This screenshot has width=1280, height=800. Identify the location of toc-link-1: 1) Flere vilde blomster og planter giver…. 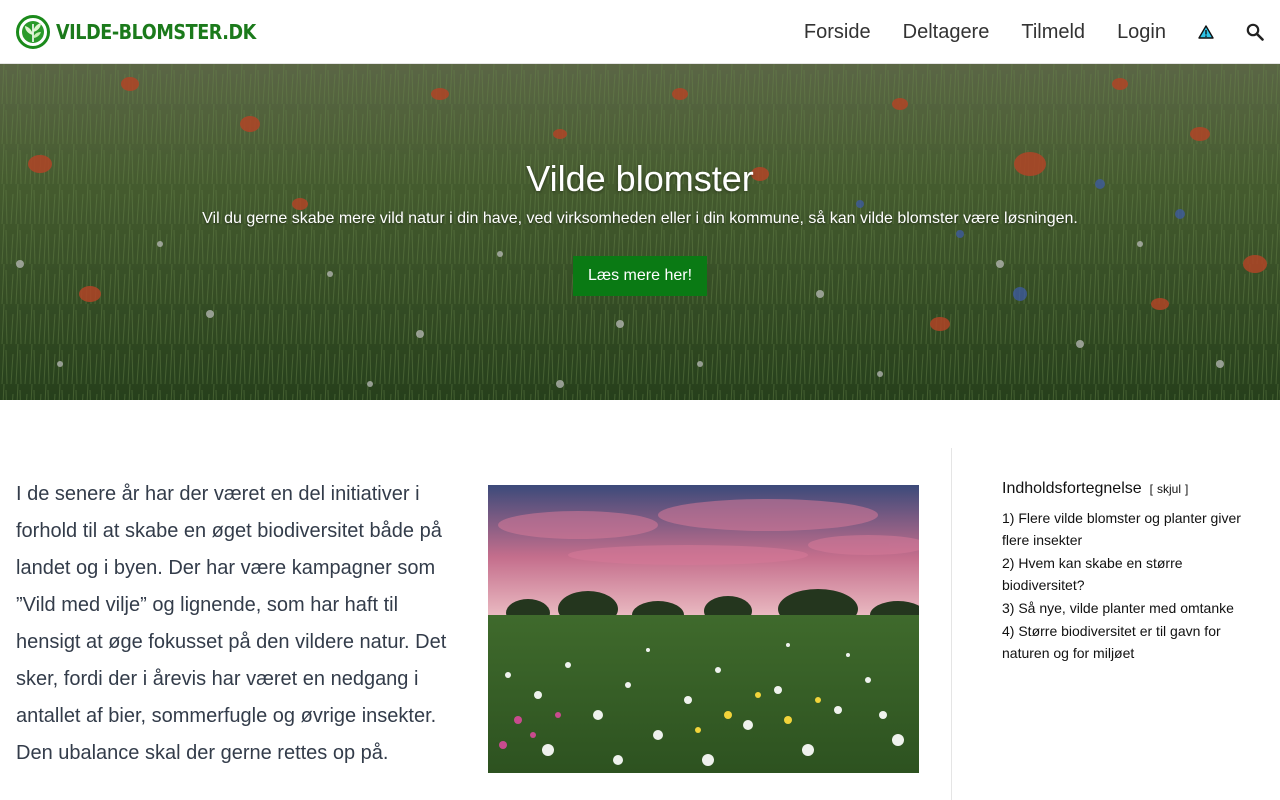
(1121, 529).